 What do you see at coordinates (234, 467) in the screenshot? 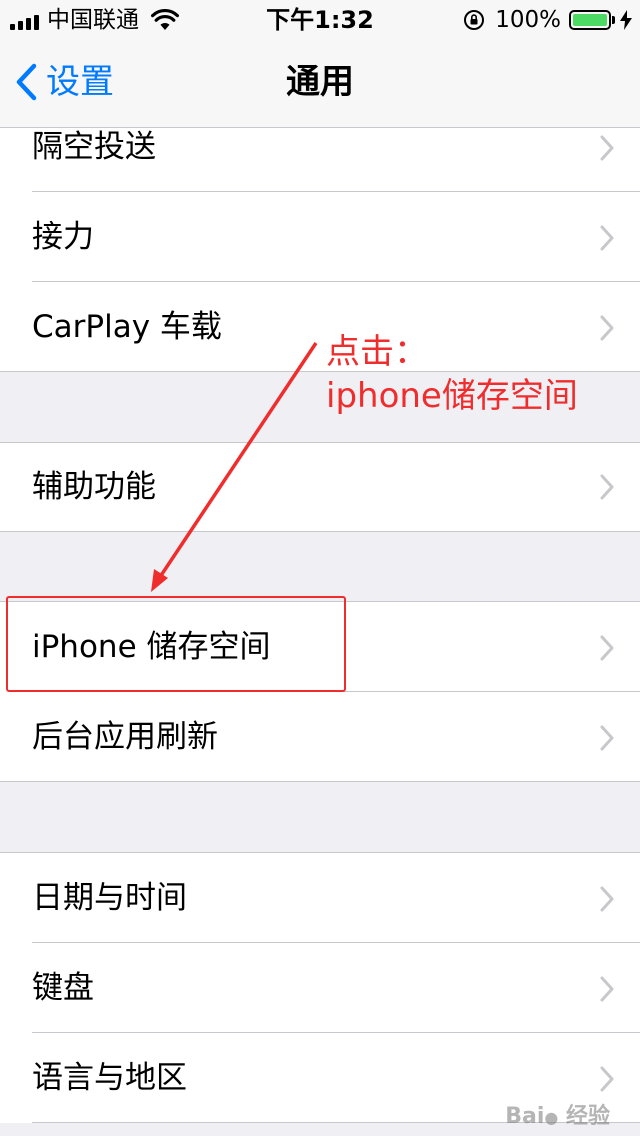
I see `annotation-arrow-icon` at bounding box center [234, 467].